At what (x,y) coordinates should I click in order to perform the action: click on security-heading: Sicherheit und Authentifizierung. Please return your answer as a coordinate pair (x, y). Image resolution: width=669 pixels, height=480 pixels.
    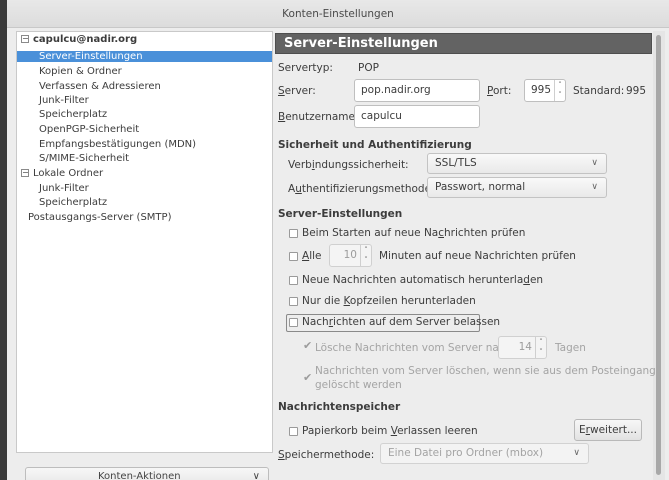
    Looking at the image, I should click on (375, 145).